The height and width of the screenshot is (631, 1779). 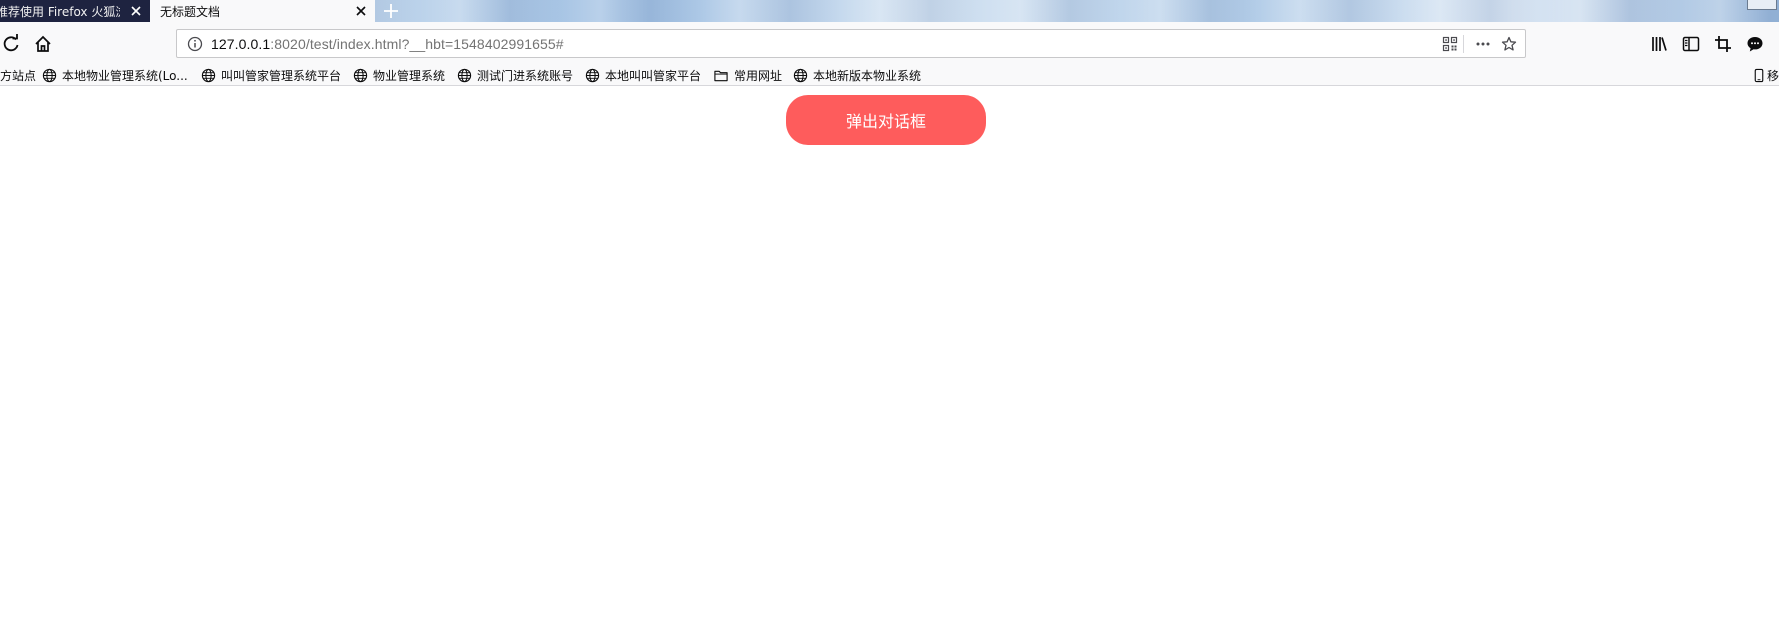 What do you see at coordinates (758, 76) in the screenshot?
I see `bookmark-label: 常用网址` at bounding box center [758, 76].